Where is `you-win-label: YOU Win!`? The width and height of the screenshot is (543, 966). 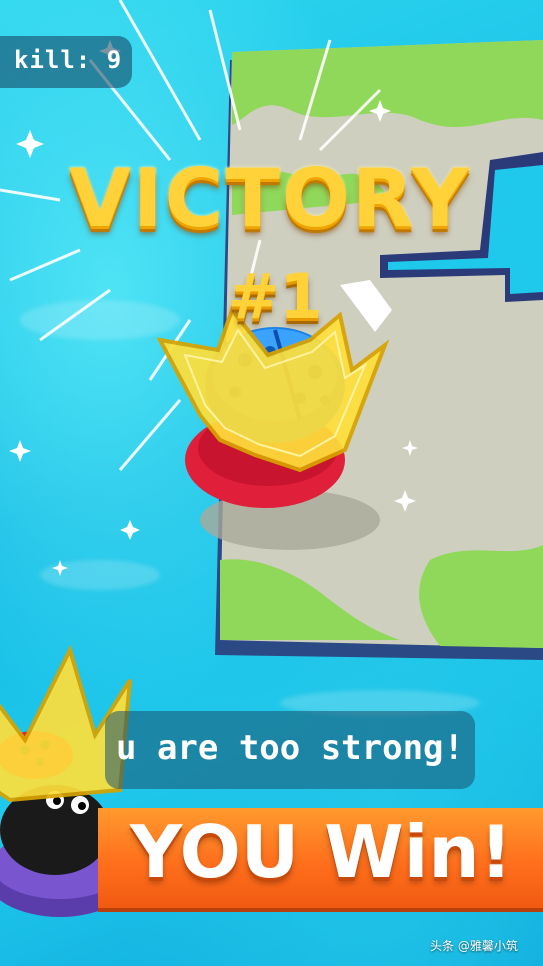
you-win-label: YOU Win! is located at coordinates (321, 852).